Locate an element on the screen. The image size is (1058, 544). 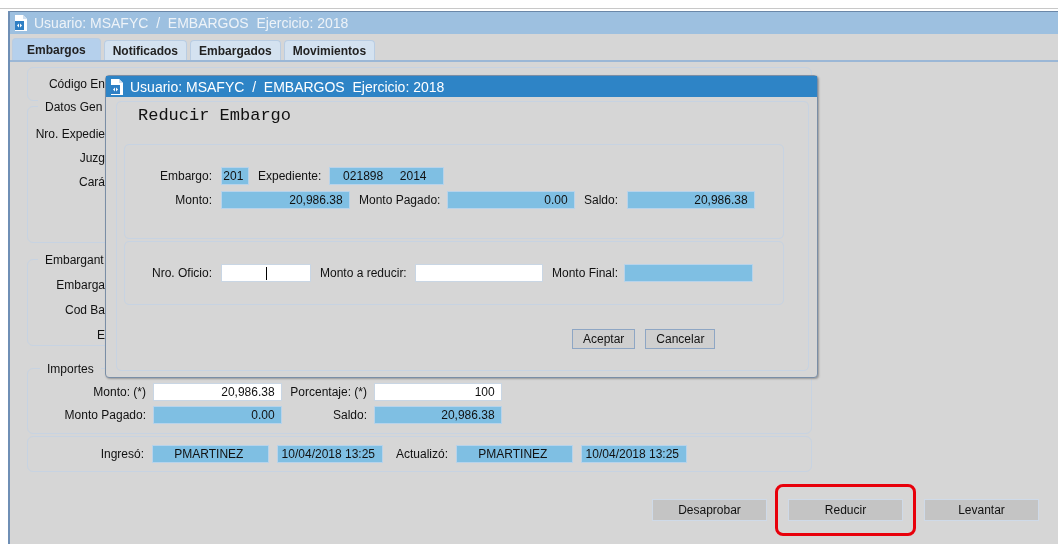
action-button: Reducir is located at coordinates (845, 510).